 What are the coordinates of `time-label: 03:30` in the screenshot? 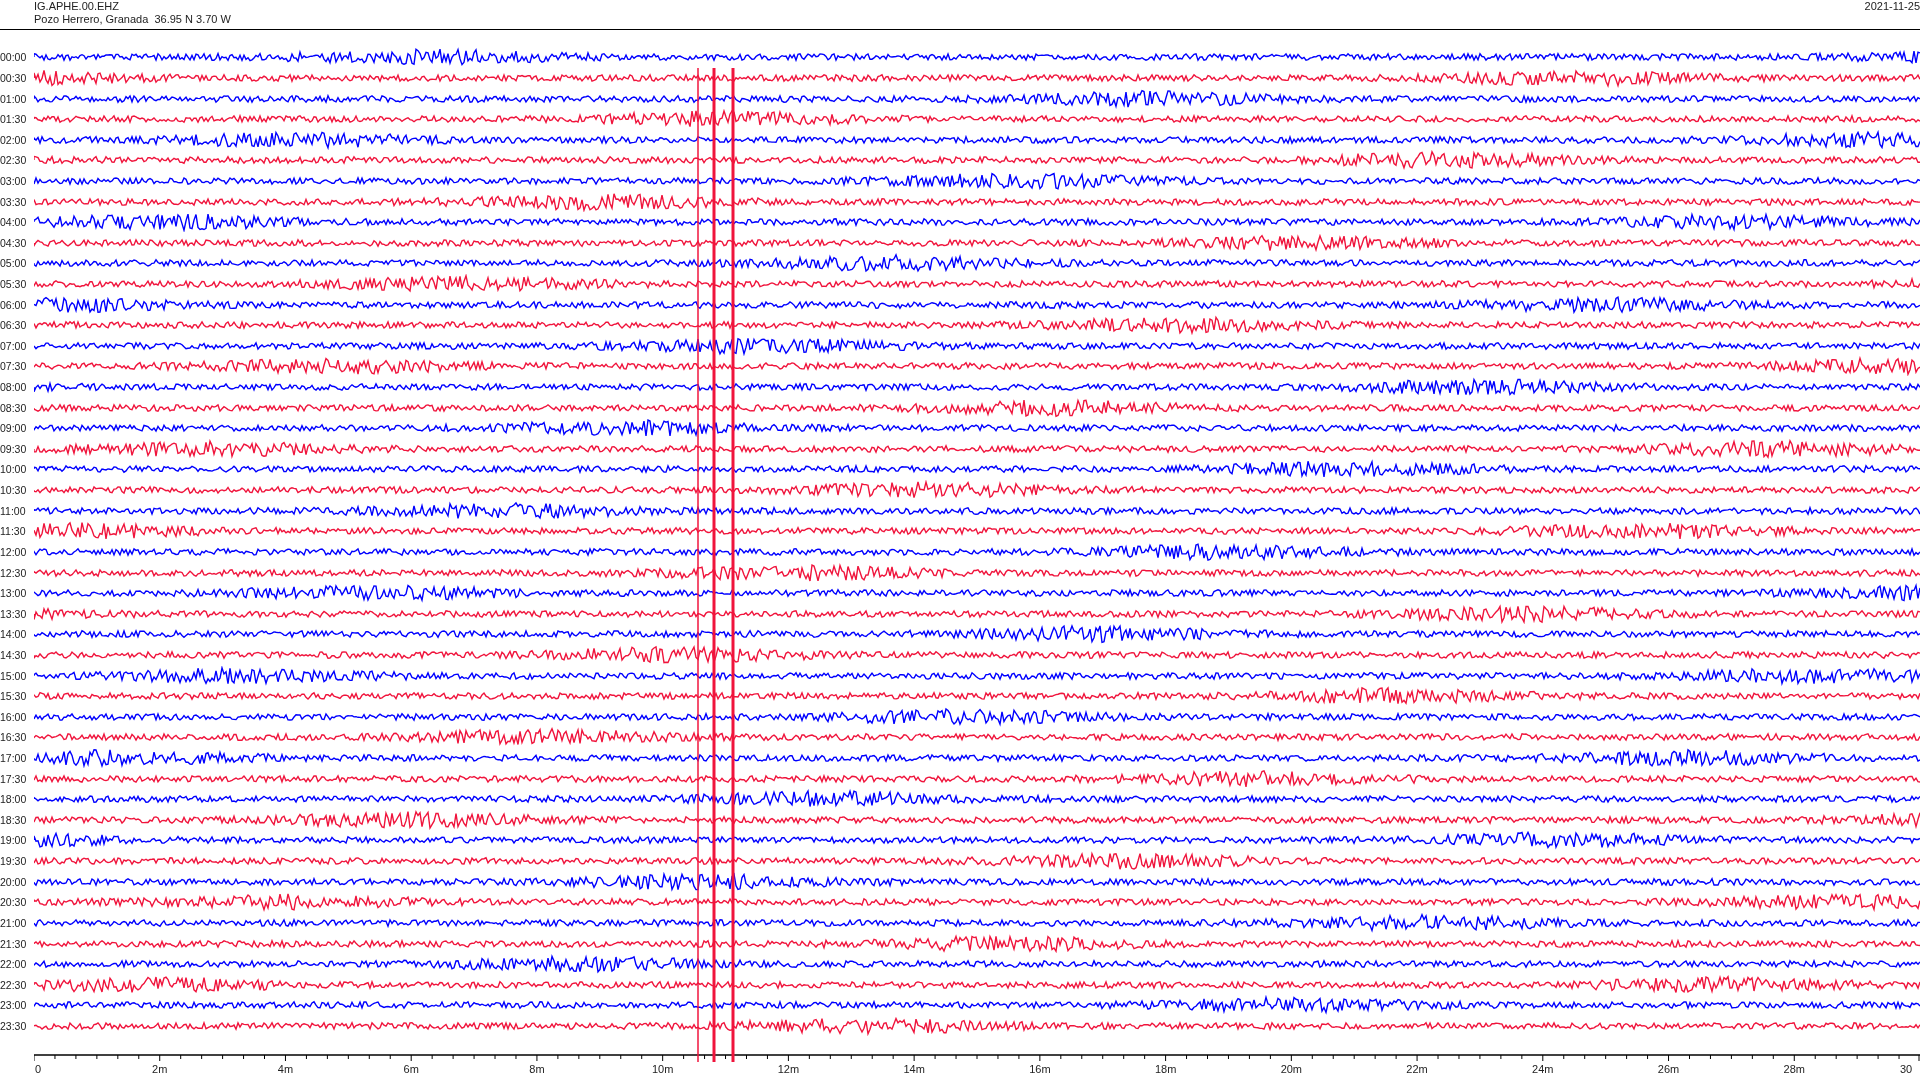 It's located at (14, 201).